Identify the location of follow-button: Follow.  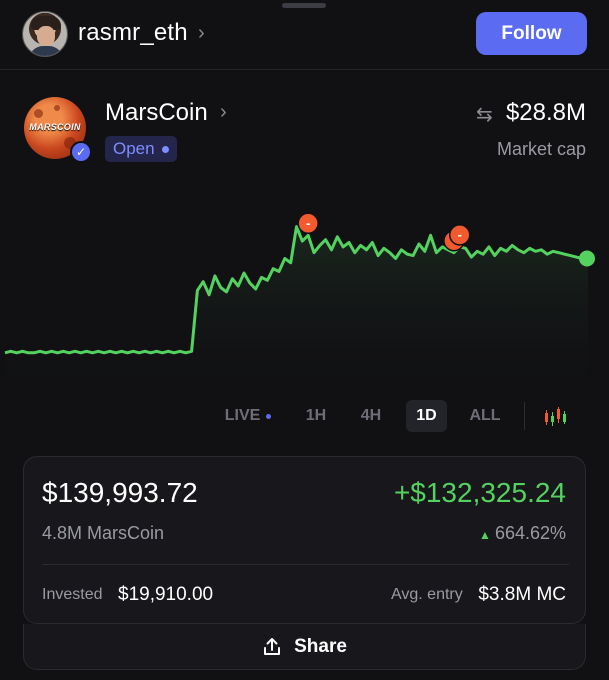
(531, 33).